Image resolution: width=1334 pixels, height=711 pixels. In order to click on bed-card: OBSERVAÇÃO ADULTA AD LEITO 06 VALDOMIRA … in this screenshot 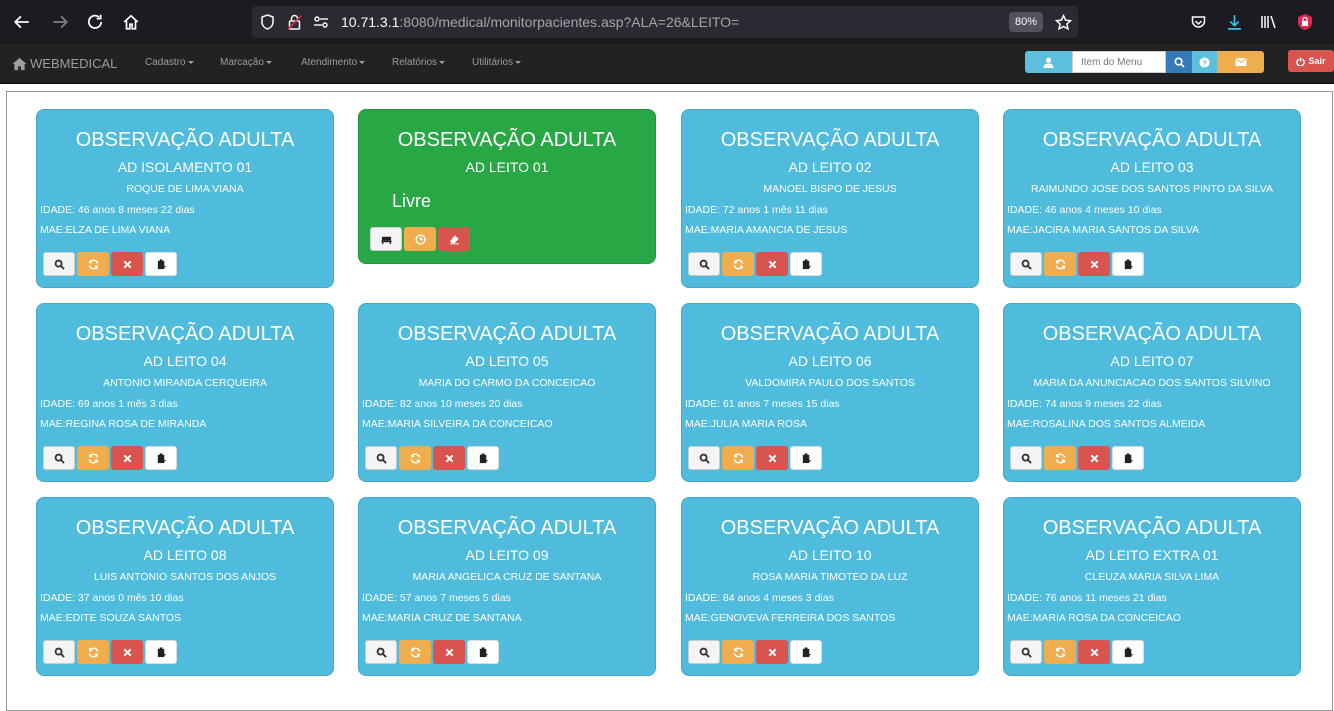, I will do `click(830, 392)`.